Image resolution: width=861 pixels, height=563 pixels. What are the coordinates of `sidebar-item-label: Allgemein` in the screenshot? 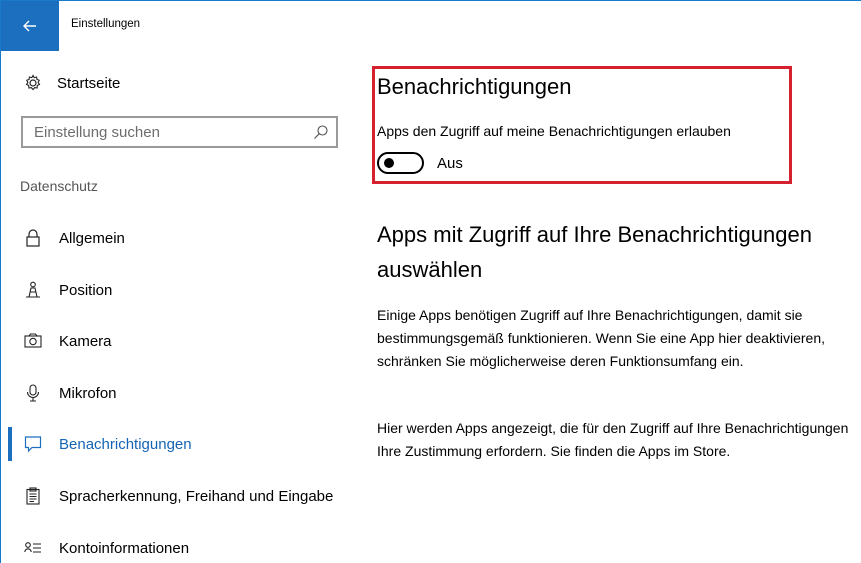 It's located at (92, 238).